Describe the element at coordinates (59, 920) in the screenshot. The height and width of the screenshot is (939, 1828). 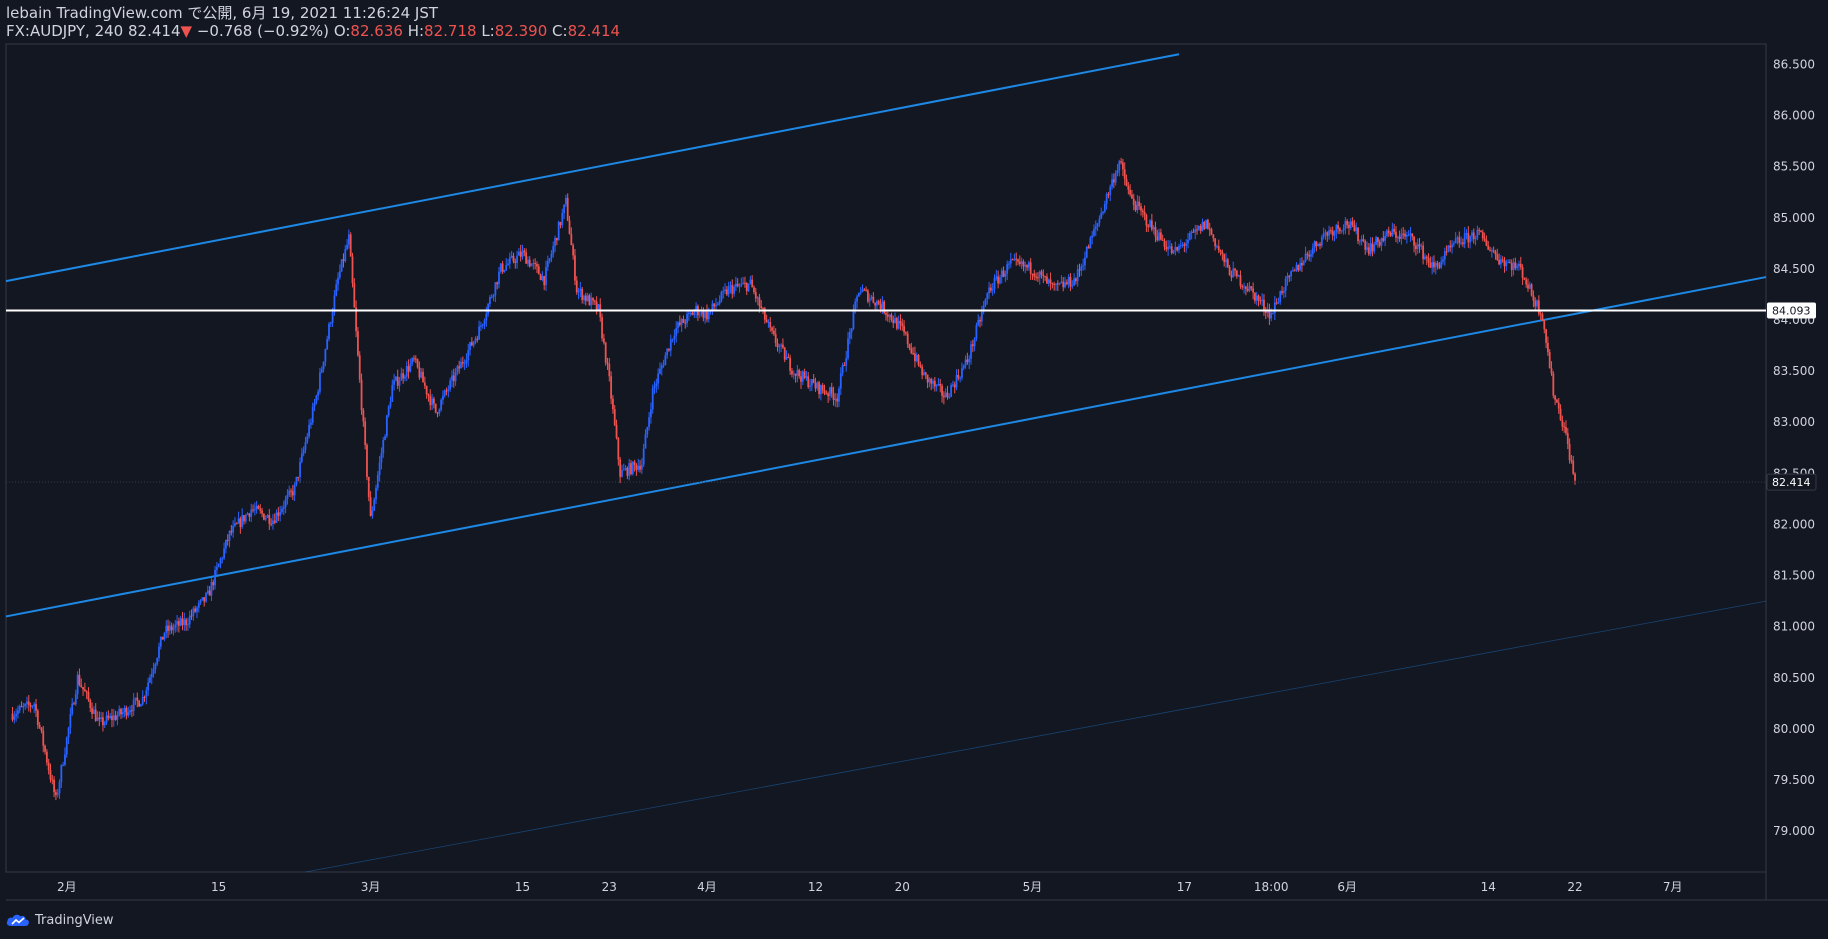
I see `tradingview-footer: TradingView` at that location.